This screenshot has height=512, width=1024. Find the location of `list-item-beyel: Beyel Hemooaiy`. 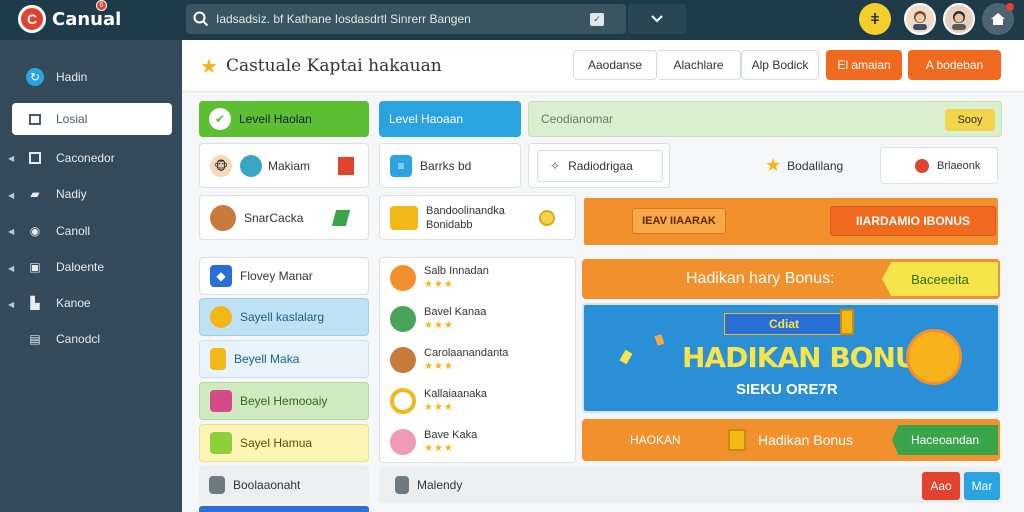

list-item-beyel: Beyel Hemooaiy is located at coordinates (284, 401).